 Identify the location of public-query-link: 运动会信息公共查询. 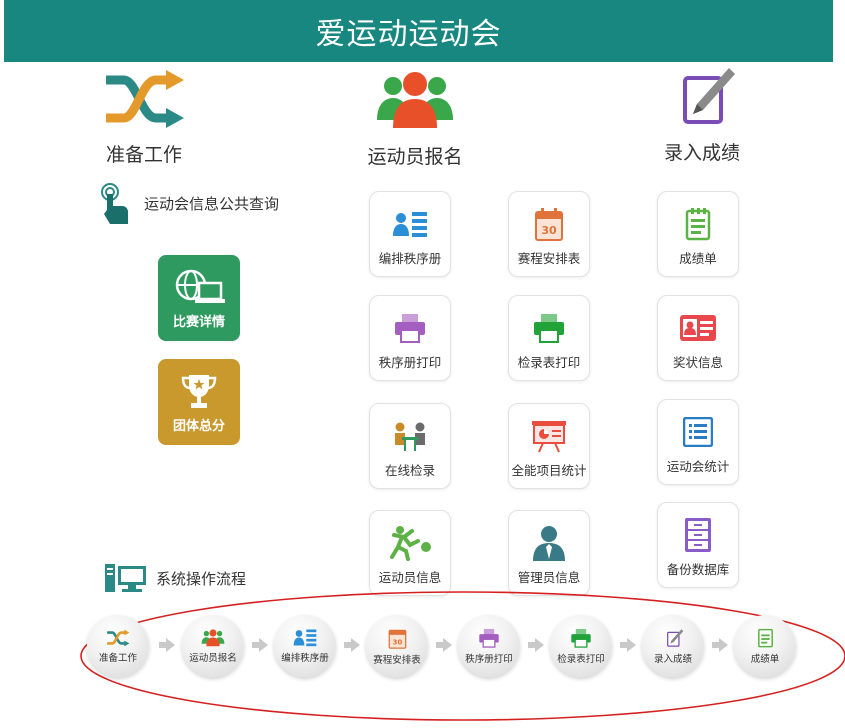
(189, 203).